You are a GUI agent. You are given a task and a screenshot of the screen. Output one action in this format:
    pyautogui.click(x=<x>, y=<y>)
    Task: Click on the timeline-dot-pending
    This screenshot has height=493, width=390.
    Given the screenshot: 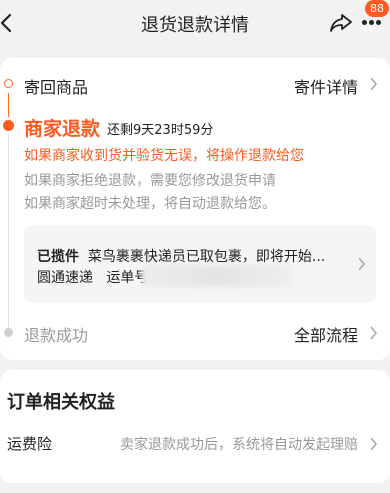 What is the action you would take?
    pyautogui.click(x=8, y=332)
    